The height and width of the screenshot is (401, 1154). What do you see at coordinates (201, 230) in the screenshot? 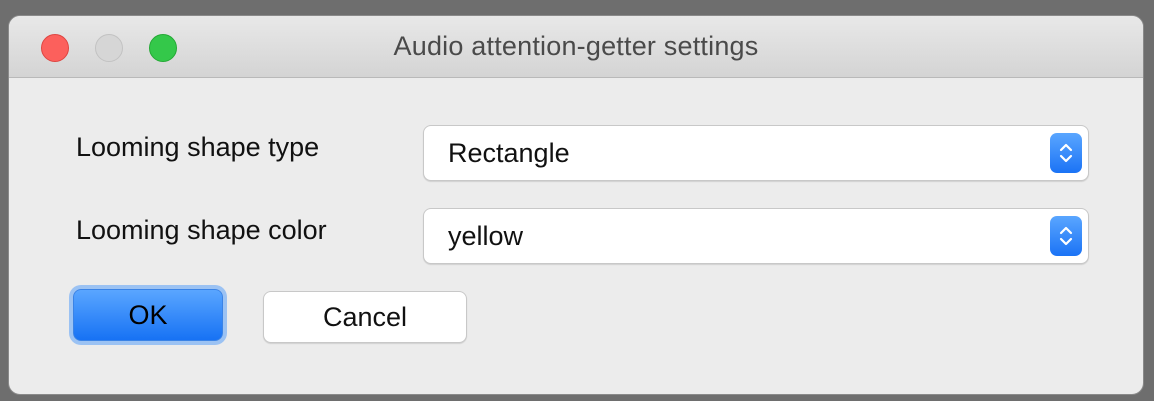
I see `shape-color-label: Looming shape color` at bounding box center [201, 230].